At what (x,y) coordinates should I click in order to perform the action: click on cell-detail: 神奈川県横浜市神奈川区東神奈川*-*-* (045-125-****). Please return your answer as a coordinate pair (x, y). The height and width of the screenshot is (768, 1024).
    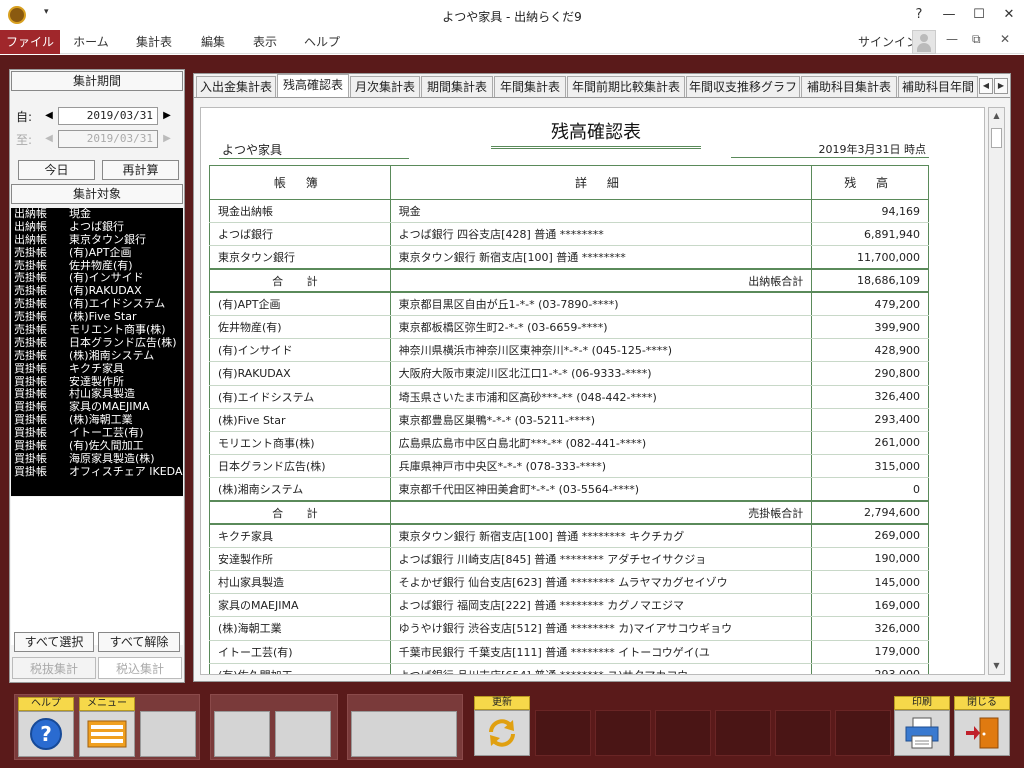
    Looking at the image, I should click on (601, 350).